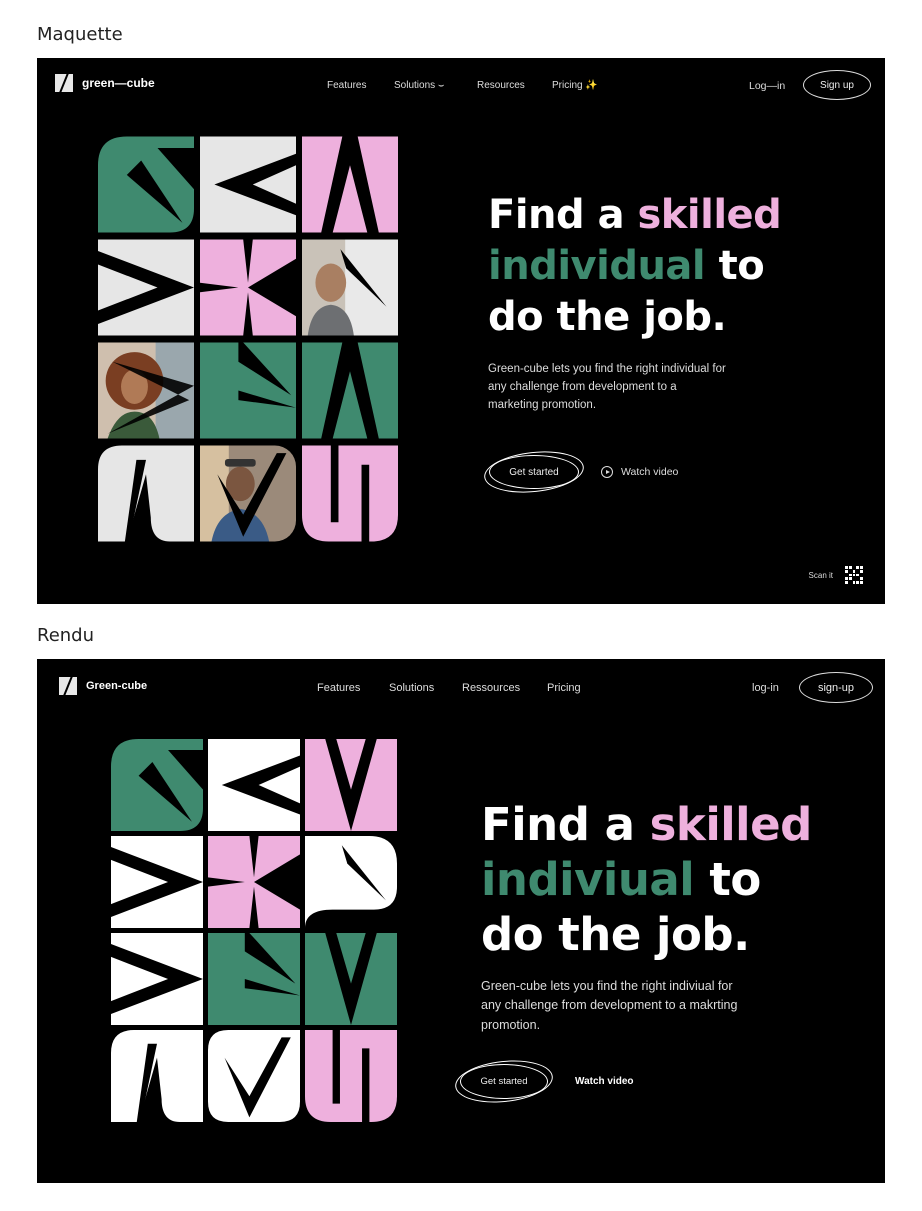 The height and width of the screenshot is (1211, 922). Describe the element at coordinates (80, 34) in the screenshot. I see `caption-maquette: Maquette` at that location.